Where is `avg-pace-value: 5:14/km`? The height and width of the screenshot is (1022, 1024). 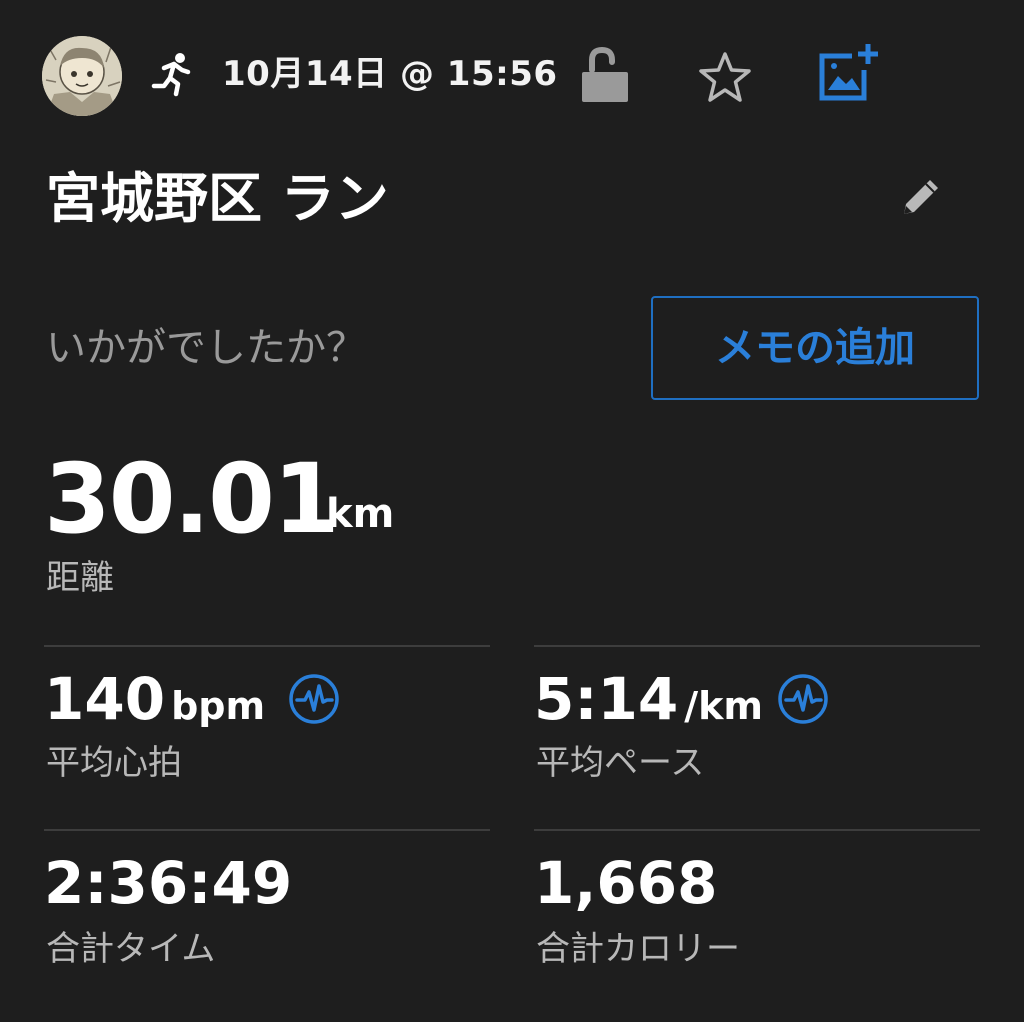
avg-pace-value: 5:14/km is located at coordinates (648, 699).